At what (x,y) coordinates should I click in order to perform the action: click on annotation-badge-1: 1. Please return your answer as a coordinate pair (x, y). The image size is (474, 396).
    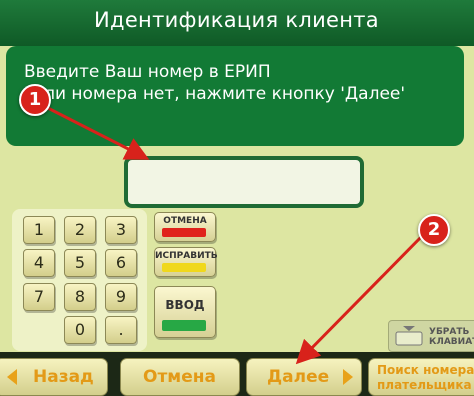
    Looking at the image, I should click on (35, 100).